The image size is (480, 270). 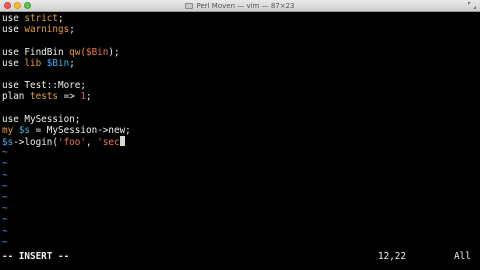 What do you see at coordinates (114, 52) in the screenshot?
I see `code-token: );` at bounding box center [114, 52].